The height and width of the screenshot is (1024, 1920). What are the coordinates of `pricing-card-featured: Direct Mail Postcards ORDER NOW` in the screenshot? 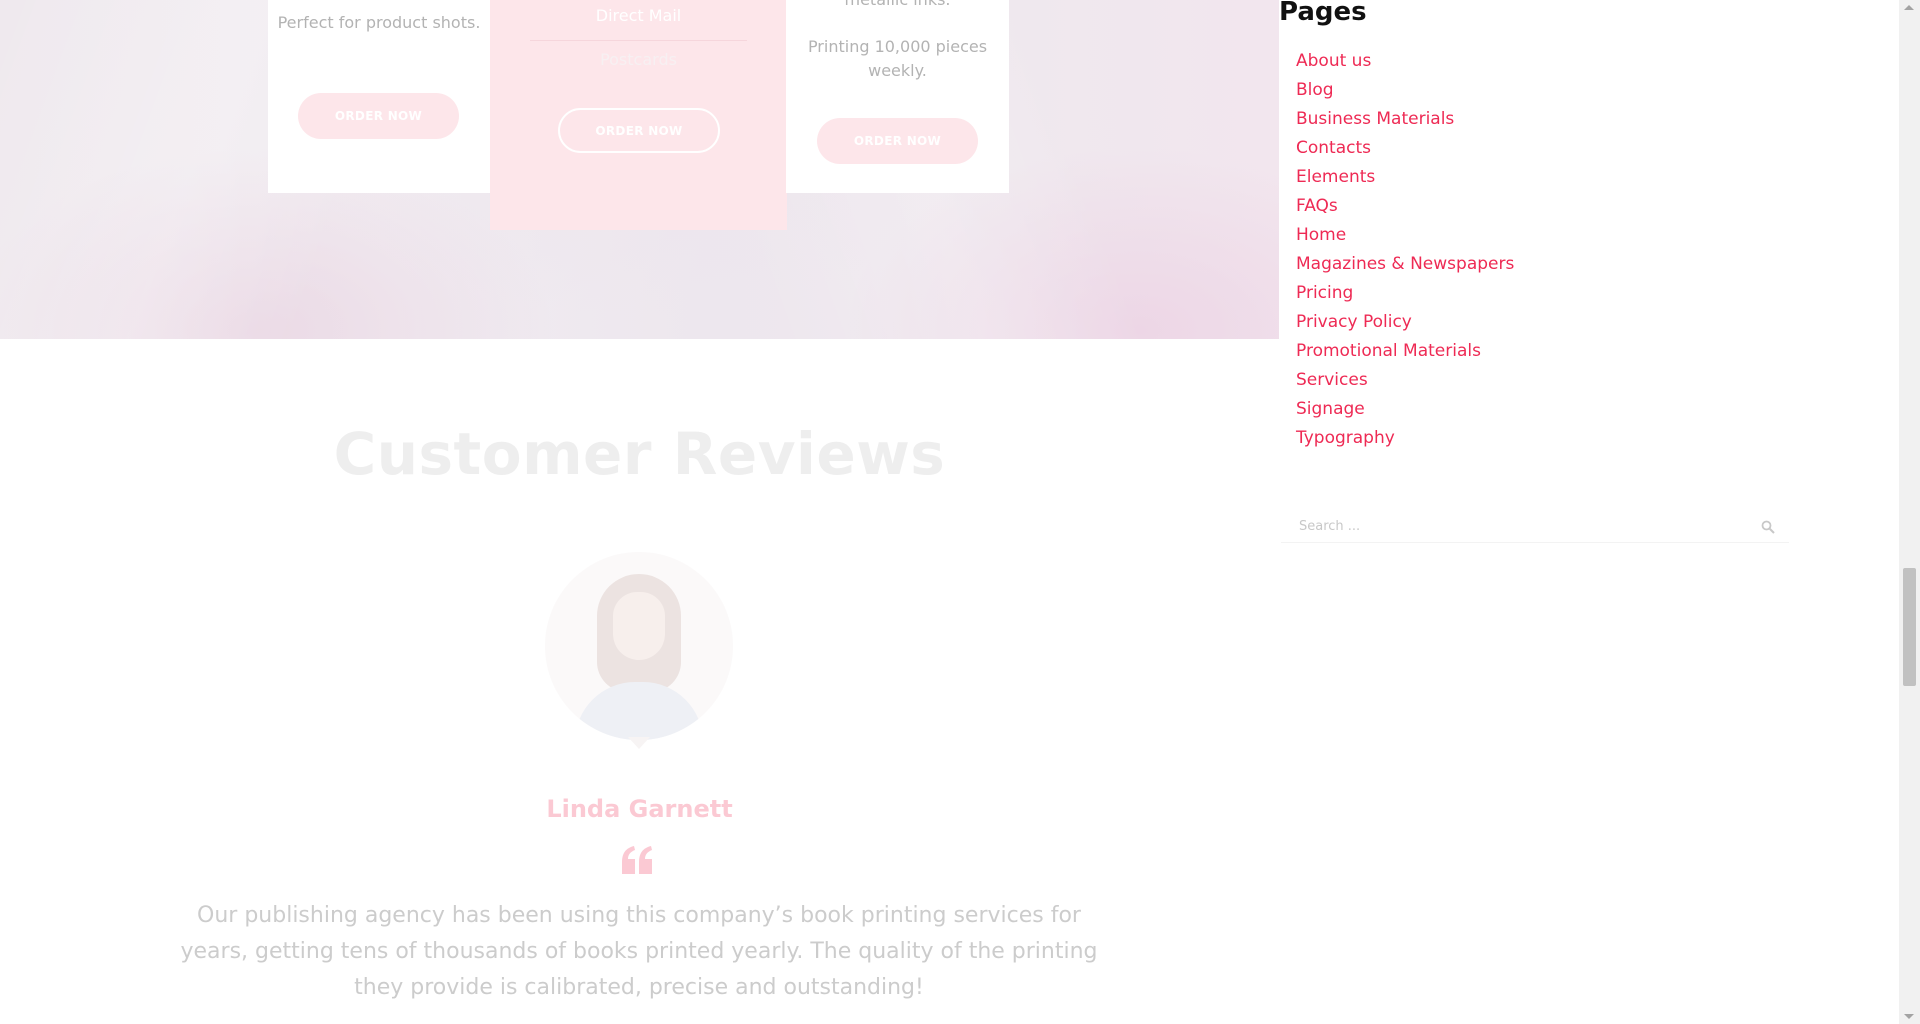 It's located at (638, 115).